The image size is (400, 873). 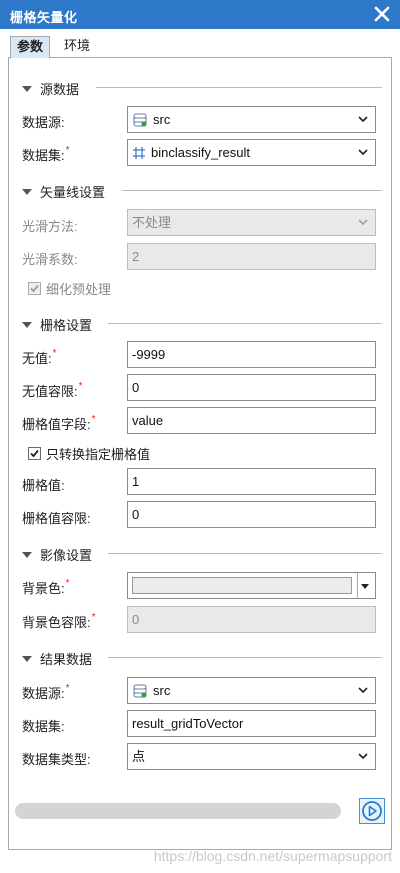 What do you see at coordinates (136, 256) in the screenshot?
I see `smooth-coef-value: 2` at bounding box center [136, 256].